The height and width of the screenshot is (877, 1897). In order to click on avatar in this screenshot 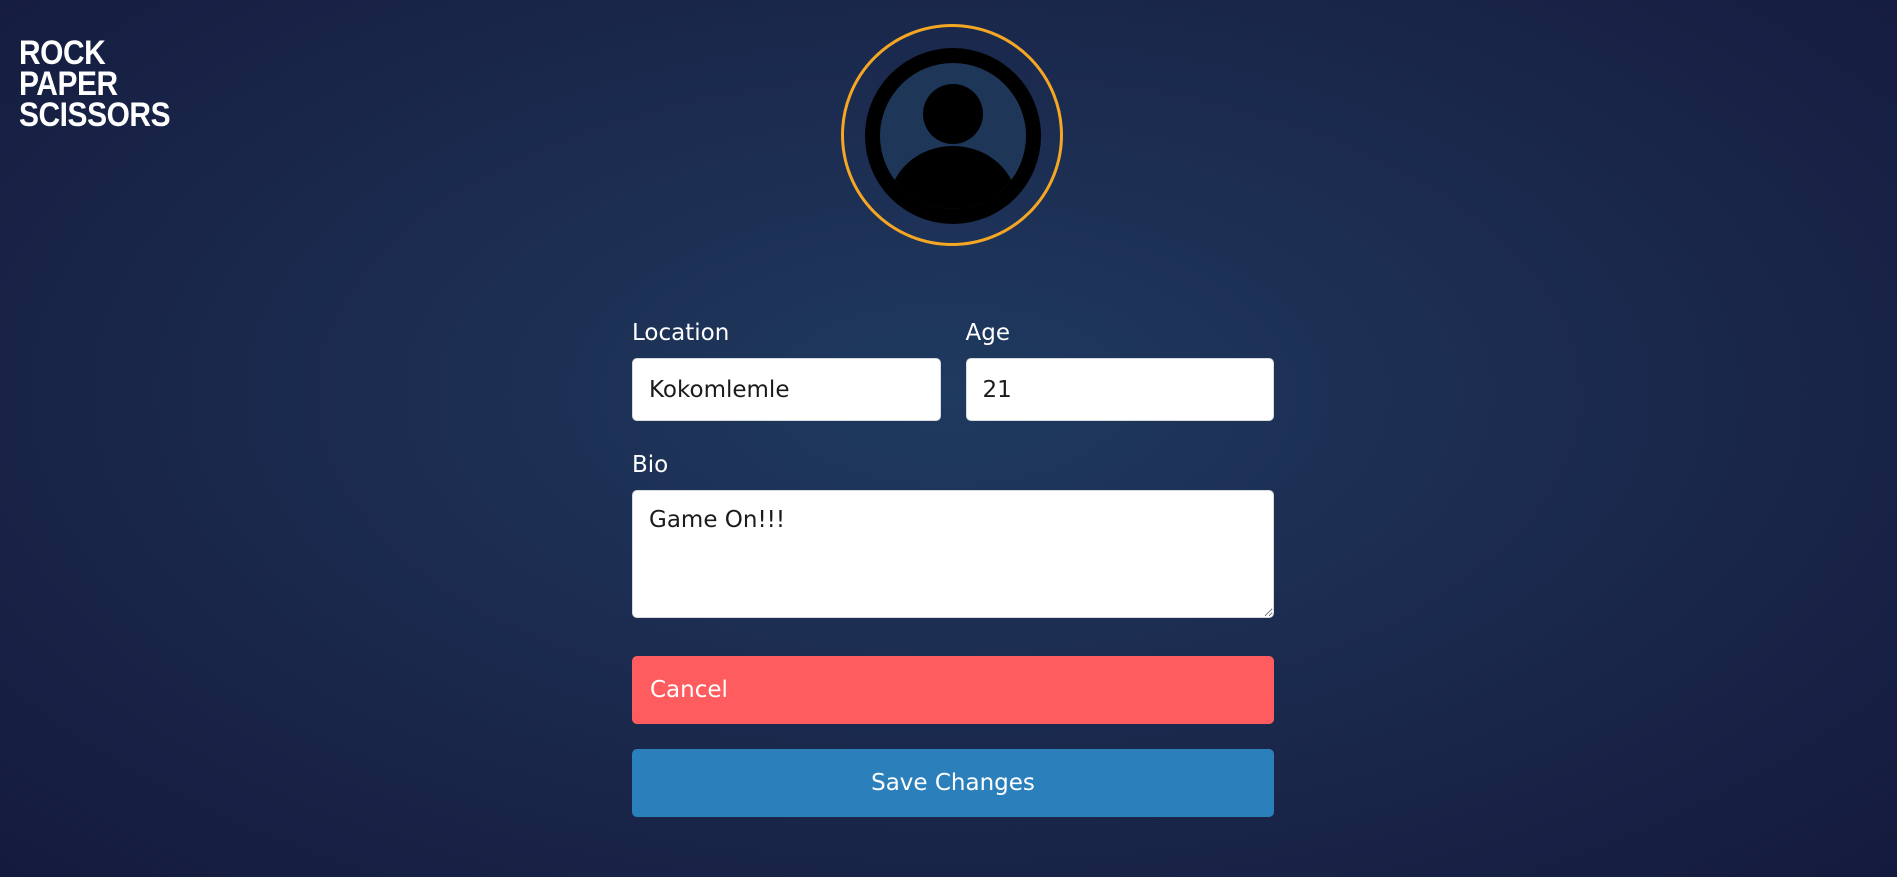, I will do `click(952, 135)`.